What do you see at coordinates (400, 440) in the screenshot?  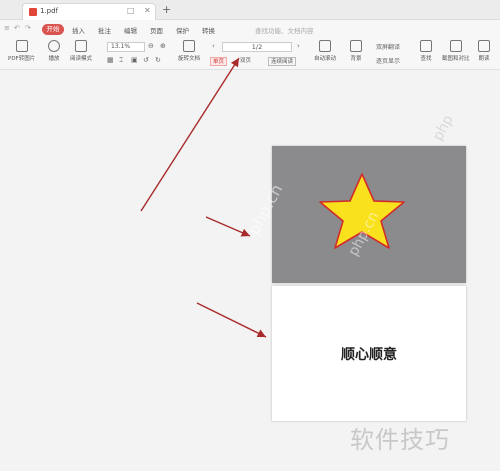 I see `brand-watermark: 软件技巧` at bounding box center [400, 440].